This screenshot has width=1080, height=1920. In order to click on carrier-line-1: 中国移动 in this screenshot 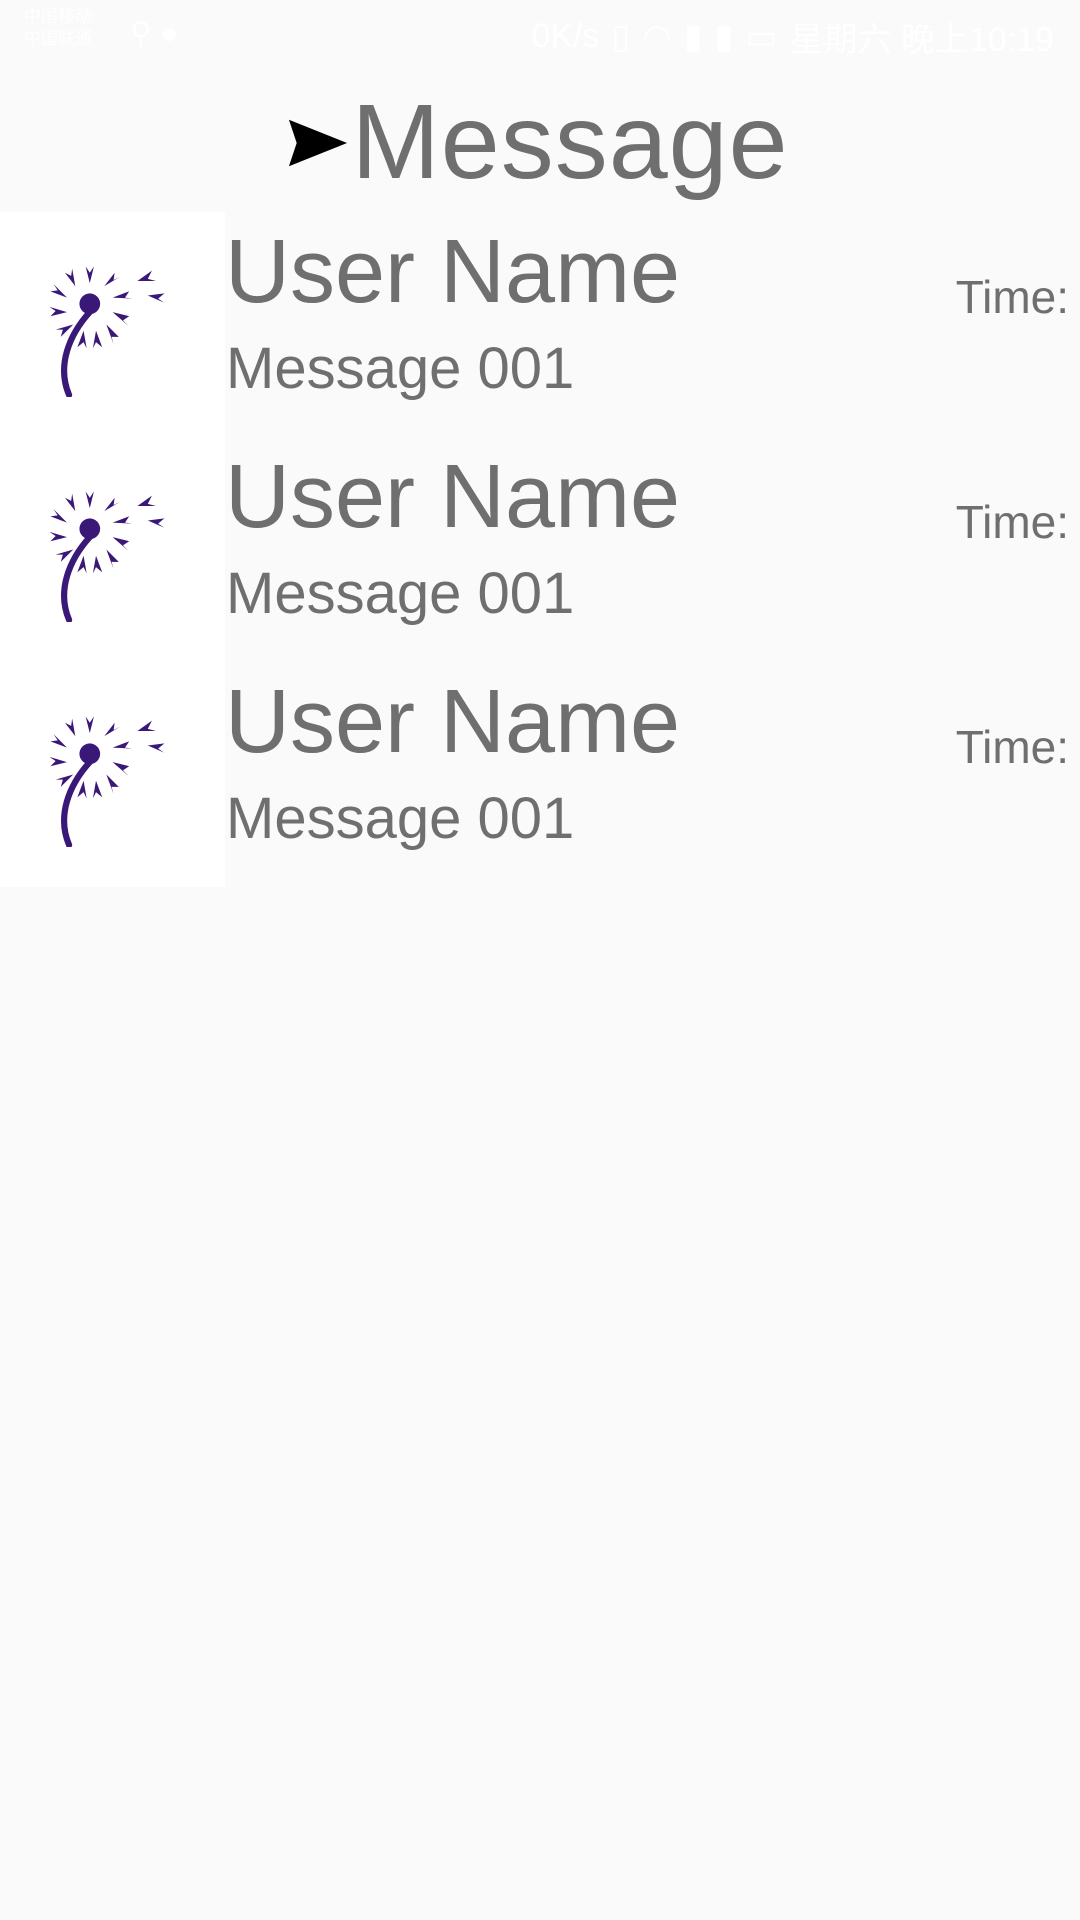, I will do `click(58, 16)`.